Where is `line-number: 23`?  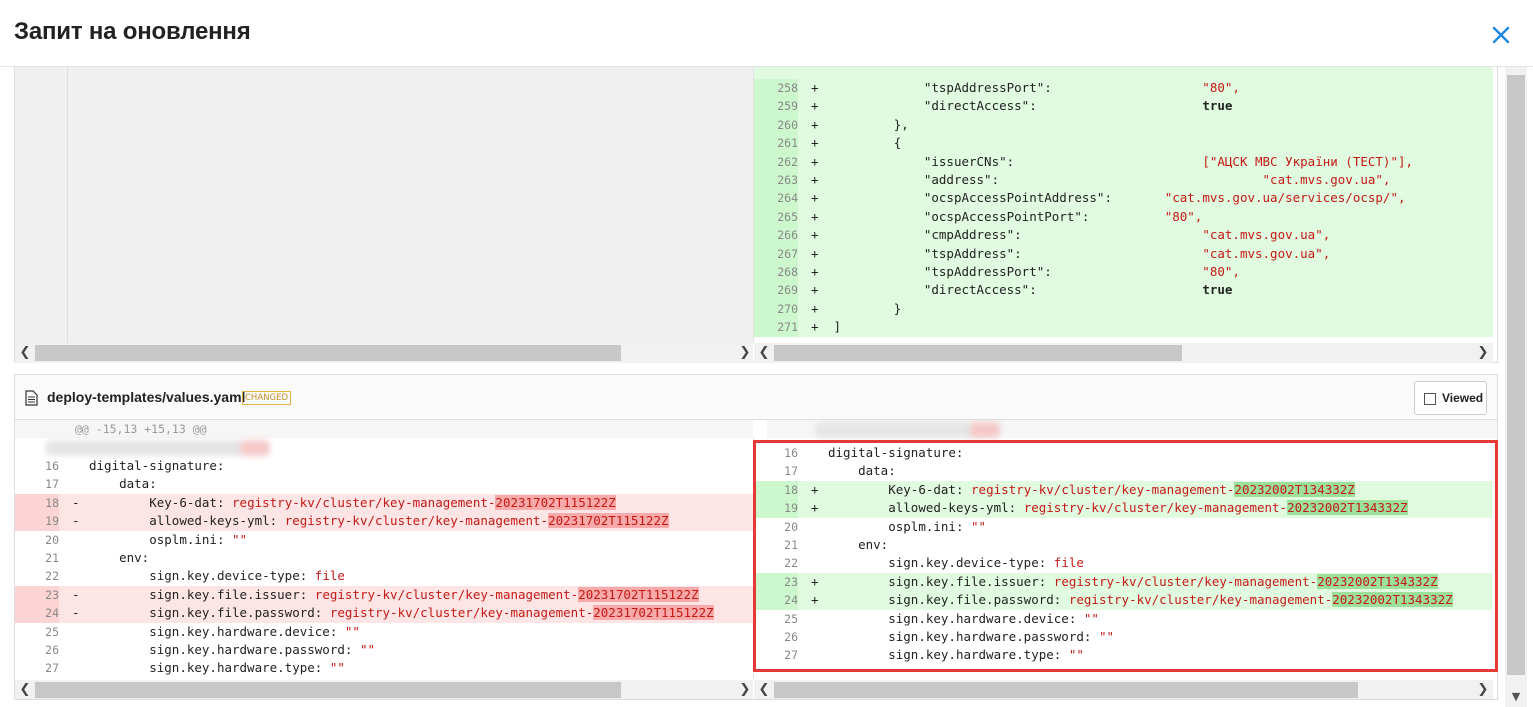 line-number: 23 is located at coordinates (776, 582).